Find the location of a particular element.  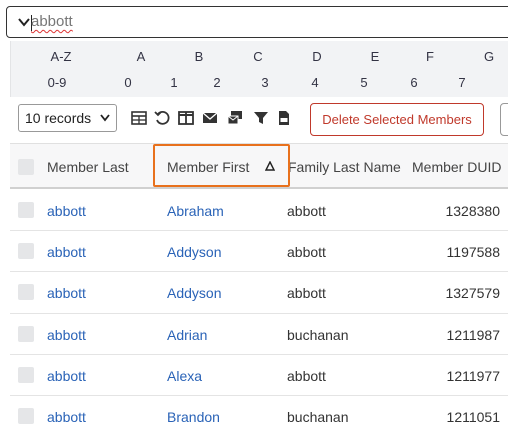

records-per-page-value: 10 records is located at coordinates (58, 118).